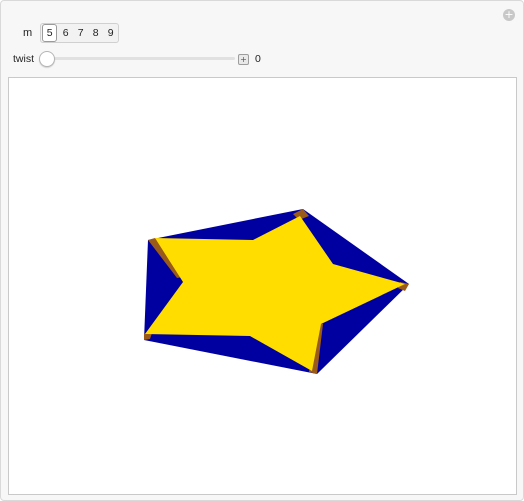 This screenshot has width=524, height=501. Describe the element at coordinates (509, 15) in the screenshot. I see `plus-circle-icon: +` at that location.